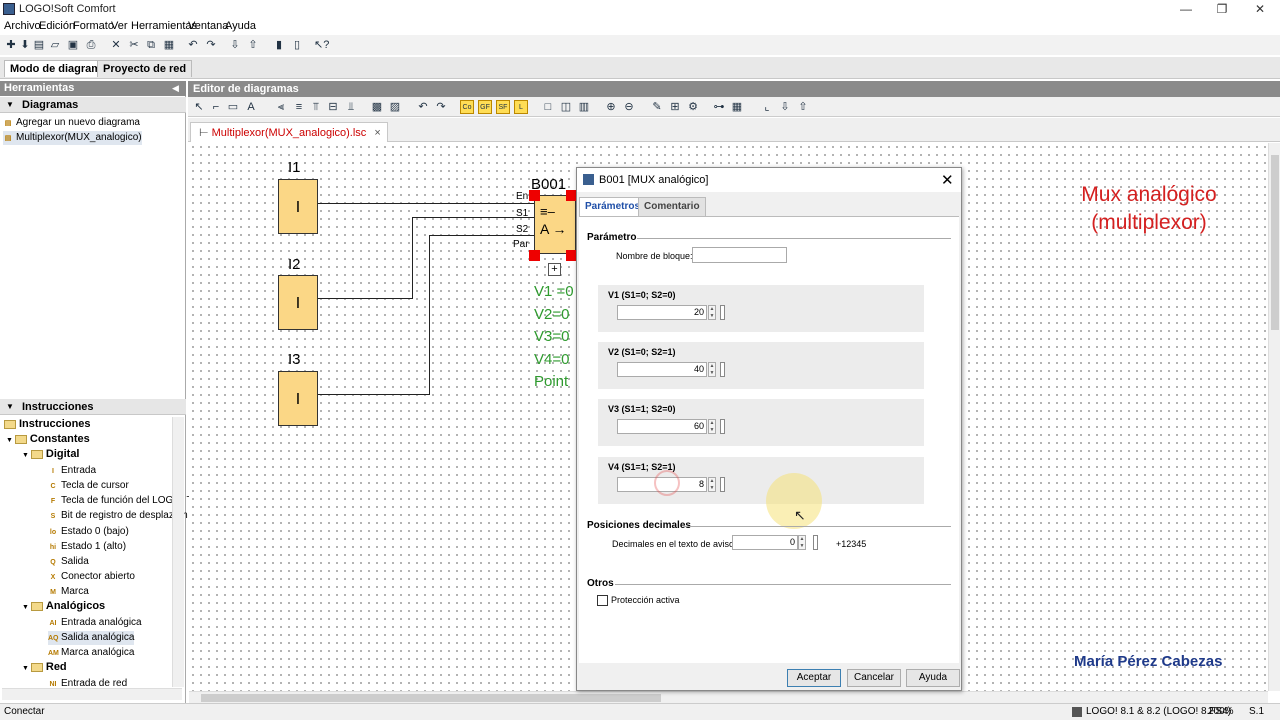 This screenshot has height=720, width=1280. What do you see at coordinates (39, 45) in the screenshot?
I see `new-file-icon: ▤` at bounding box center [39, 45].